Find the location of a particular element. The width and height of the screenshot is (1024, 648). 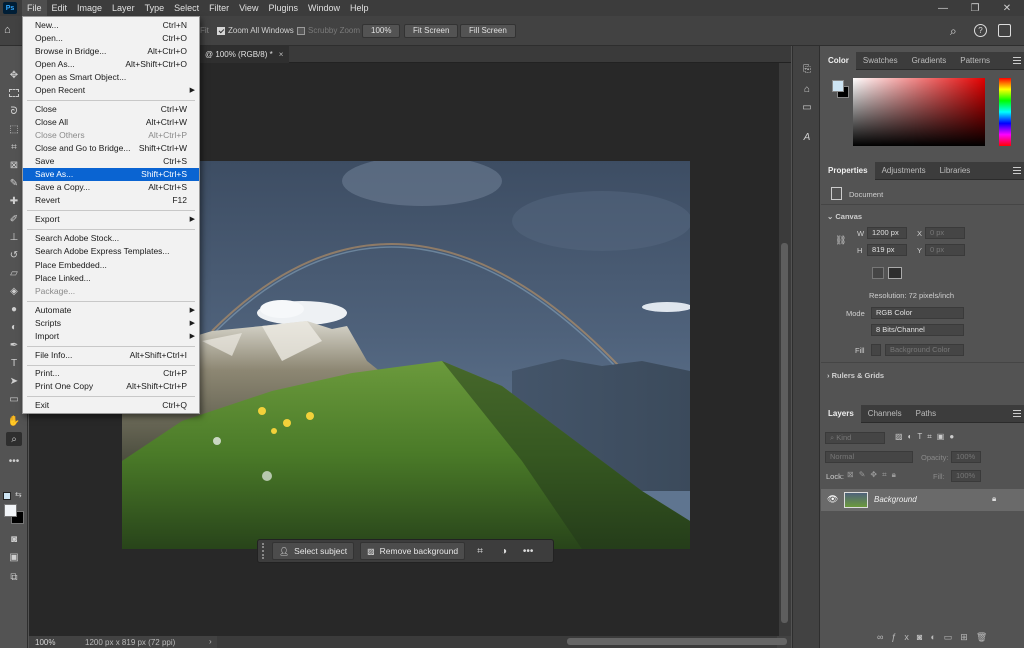

drag-handle-icon is located at coordinates (264, 551).